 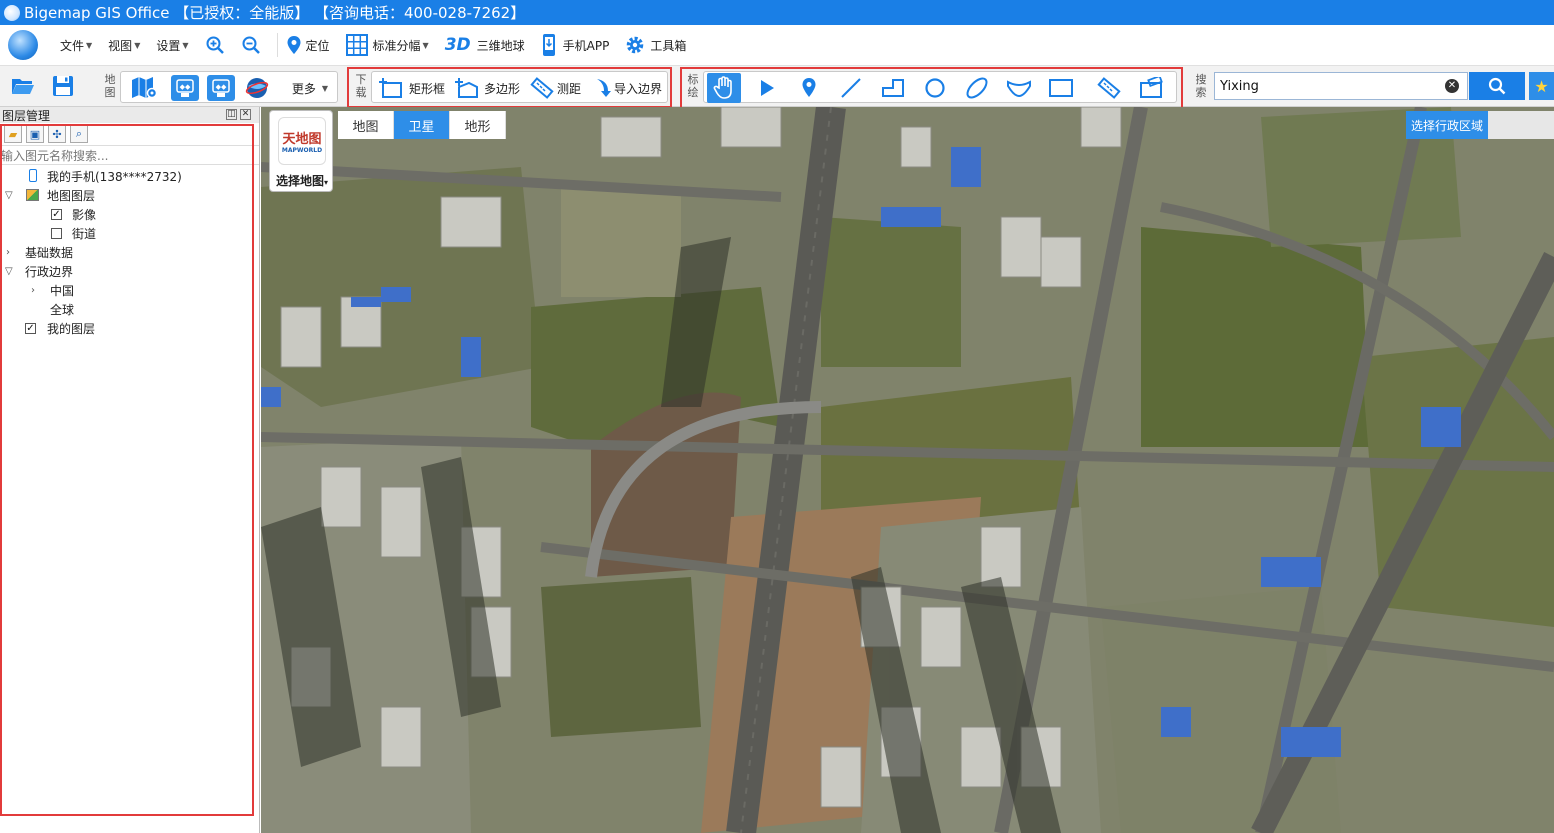 I want to click on folder-open-icon, so click(x=23, y=86).